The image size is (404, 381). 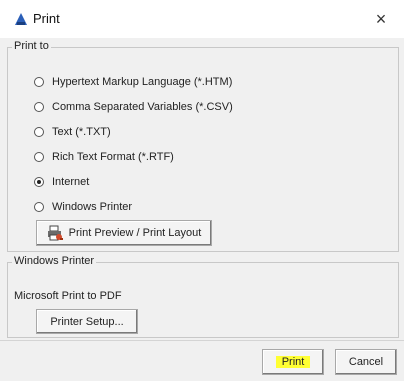 I want to click on radio-htm: Hypertext Markup Language (*.HTM), so click(x=133, y=82).